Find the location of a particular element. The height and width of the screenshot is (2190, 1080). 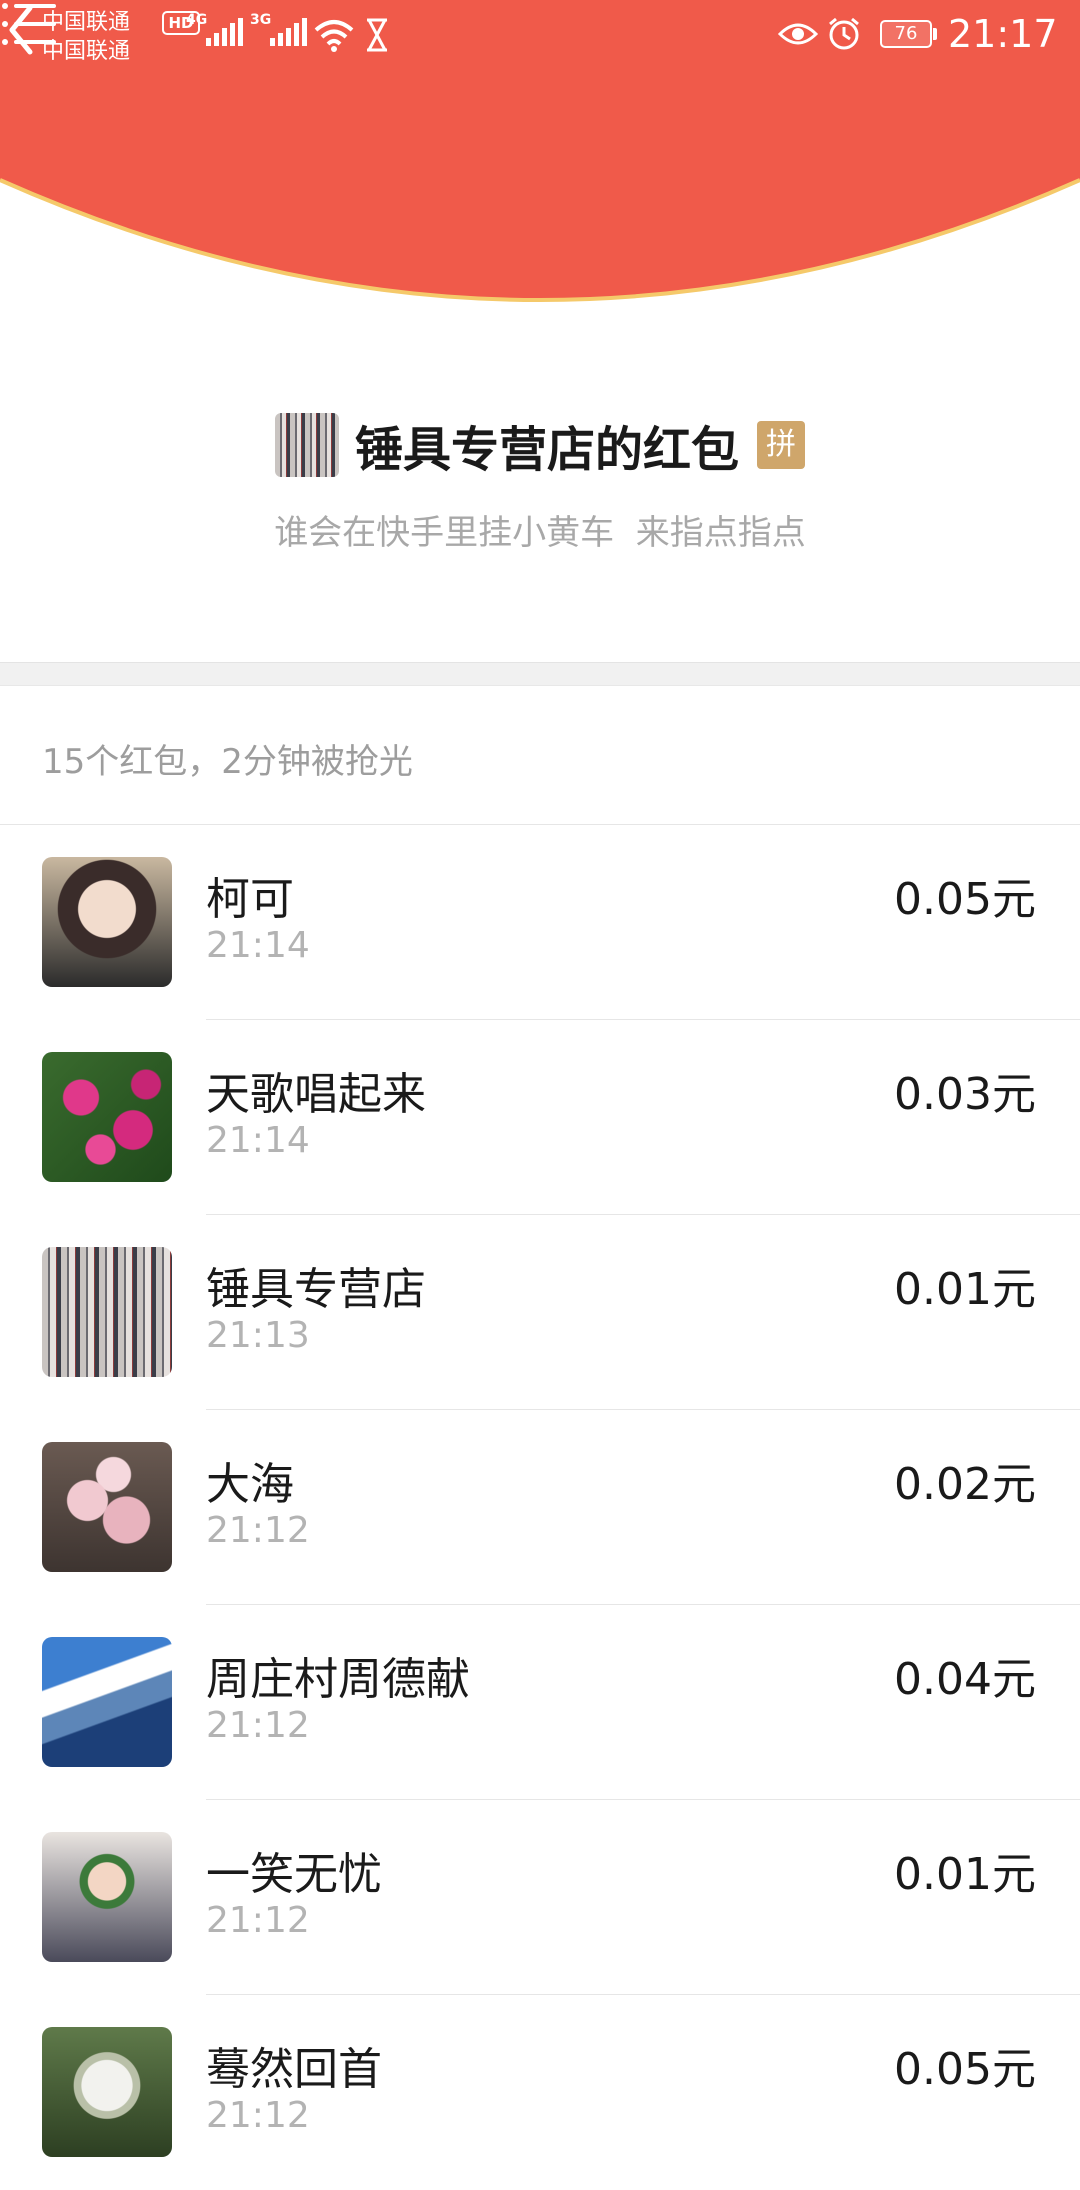

recipient-name: 锤具专营店 is located at coordinates (316, 1289).